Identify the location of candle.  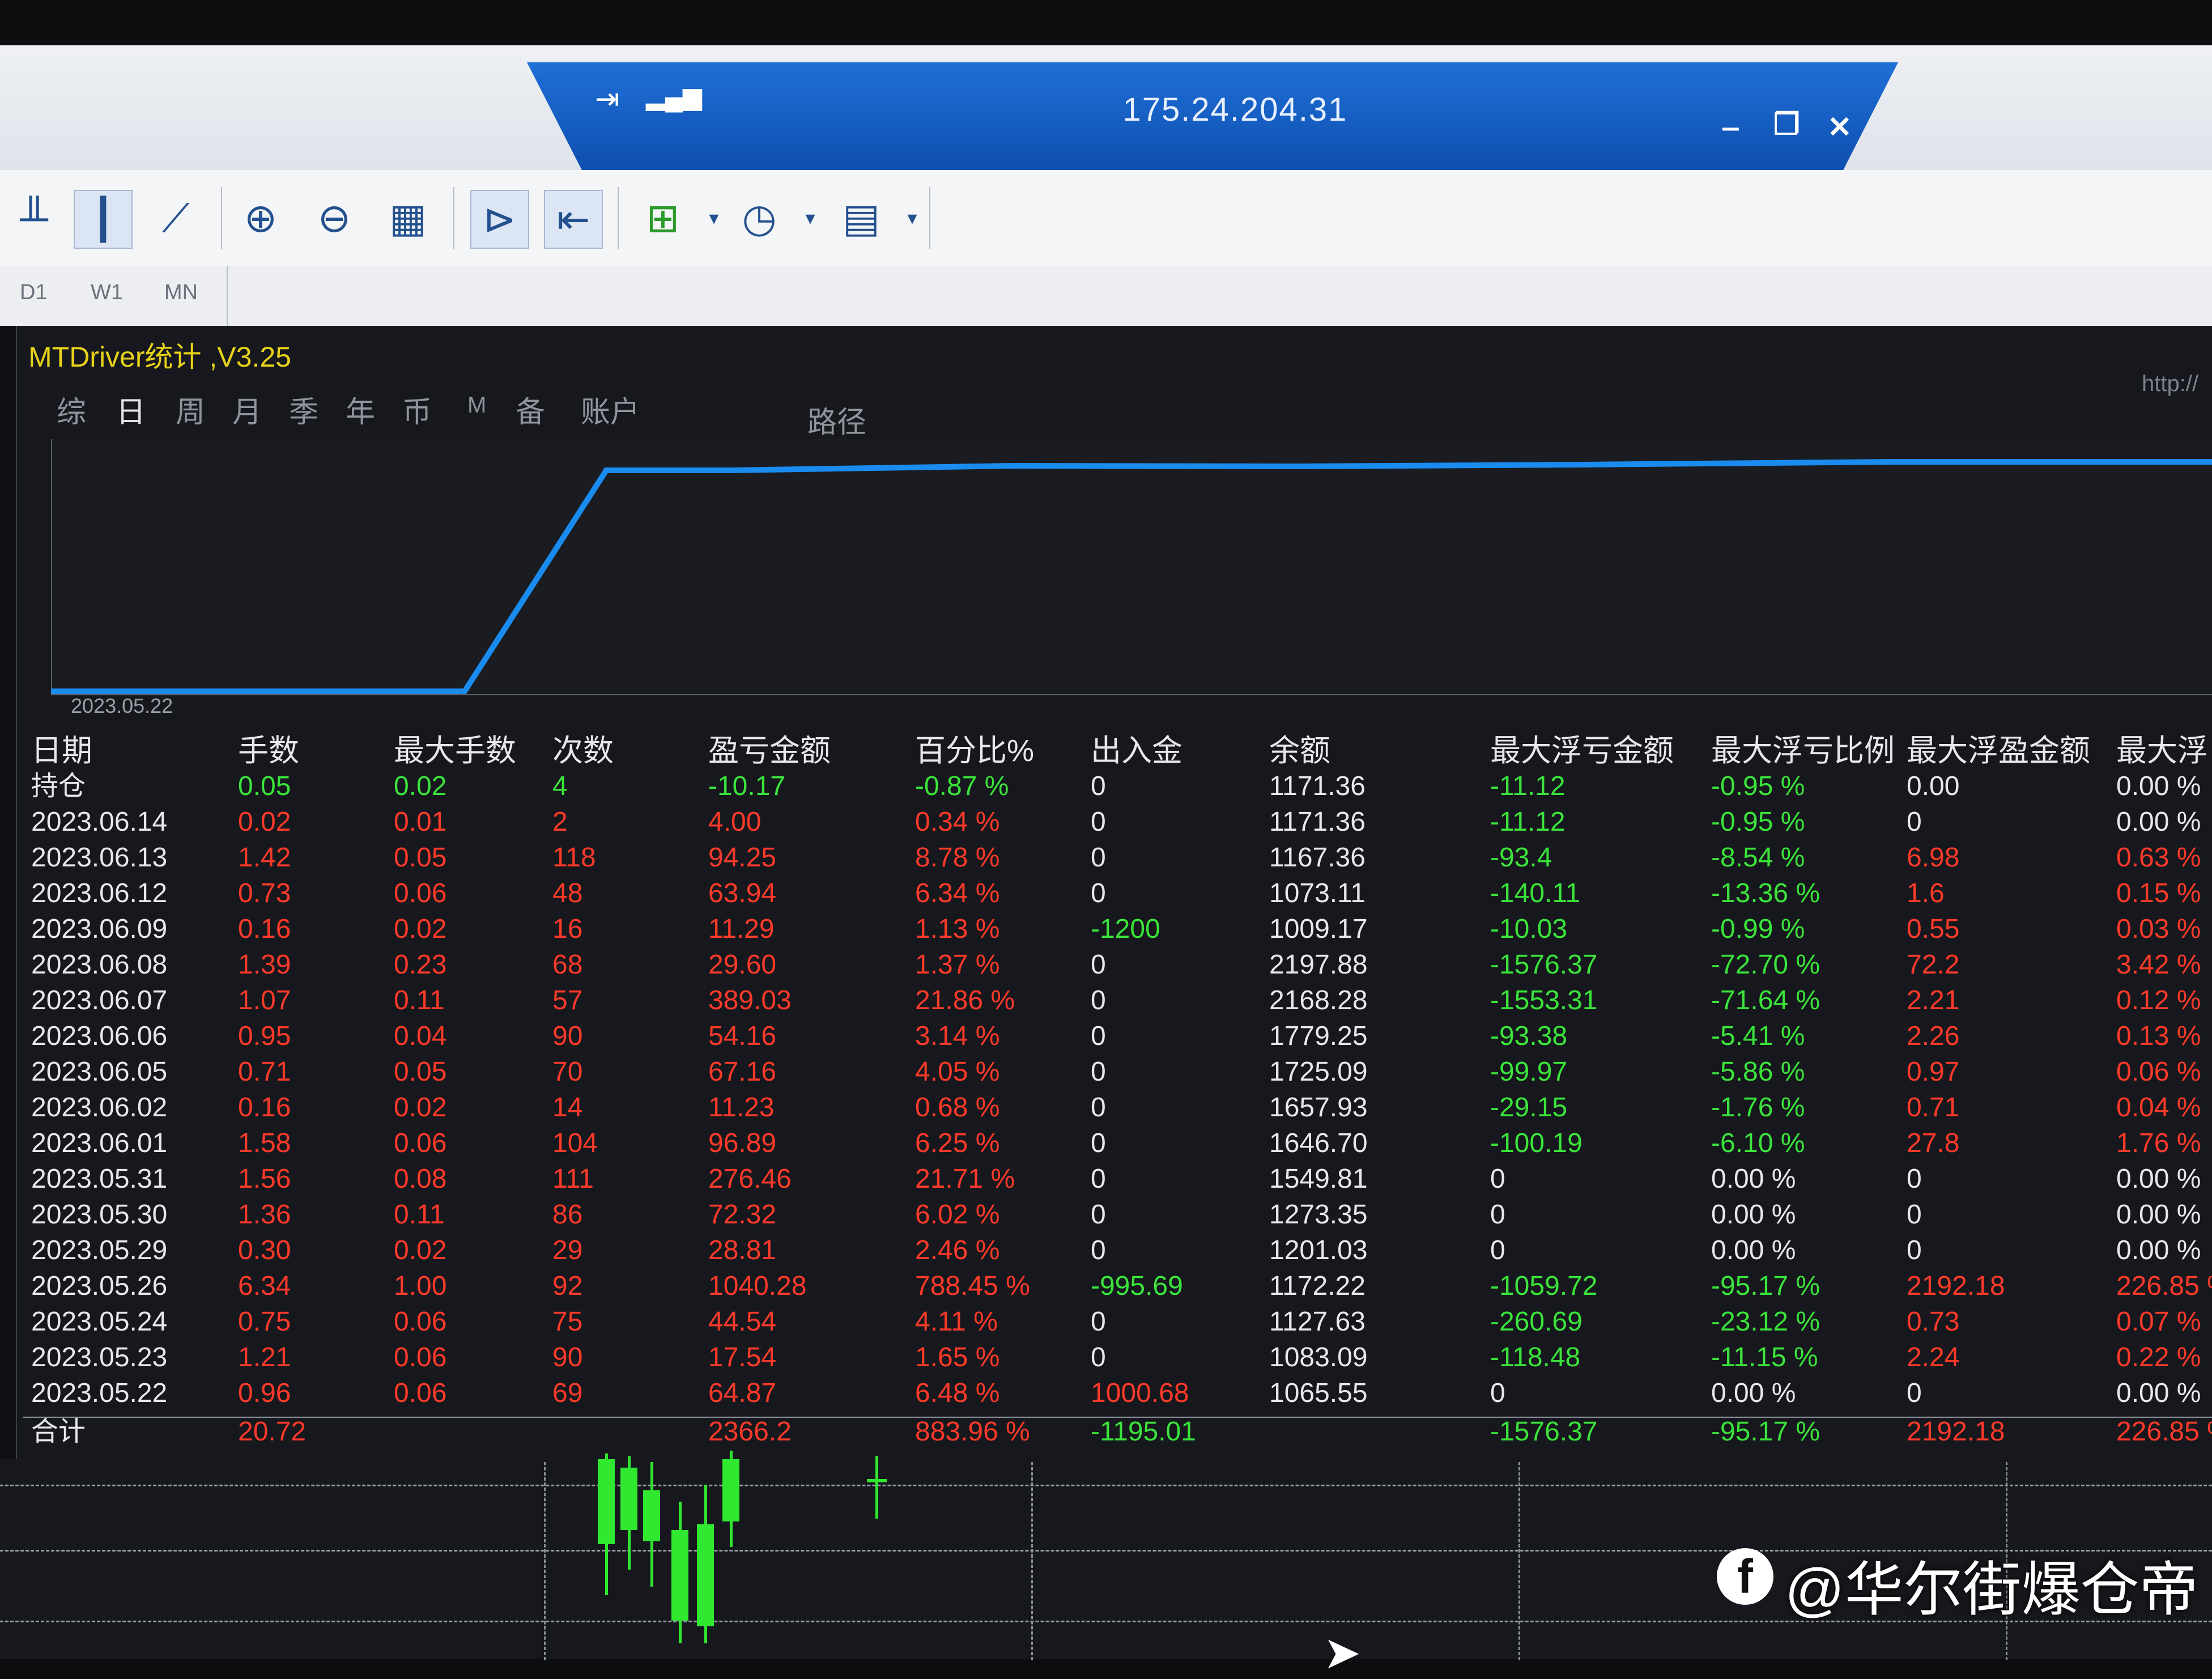
(705, 1575).